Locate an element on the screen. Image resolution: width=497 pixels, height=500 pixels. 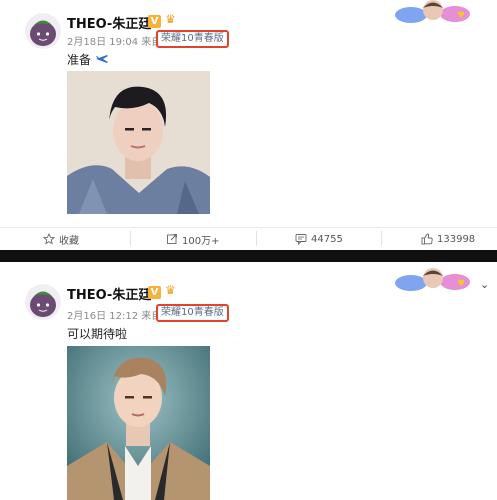
screenshot-separator is located at coordinates (248, 256).